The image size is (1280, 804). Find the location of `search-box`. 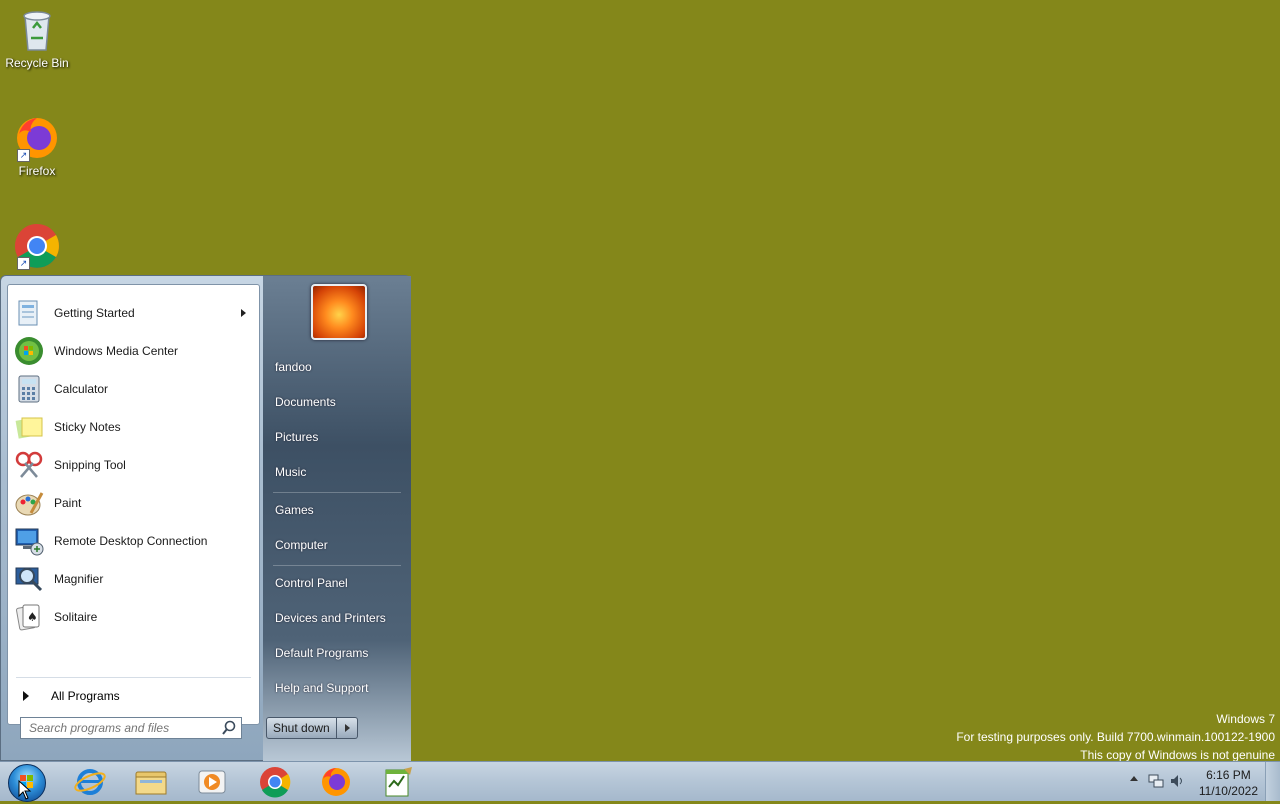

search-box is located at coordinates (131, 728).